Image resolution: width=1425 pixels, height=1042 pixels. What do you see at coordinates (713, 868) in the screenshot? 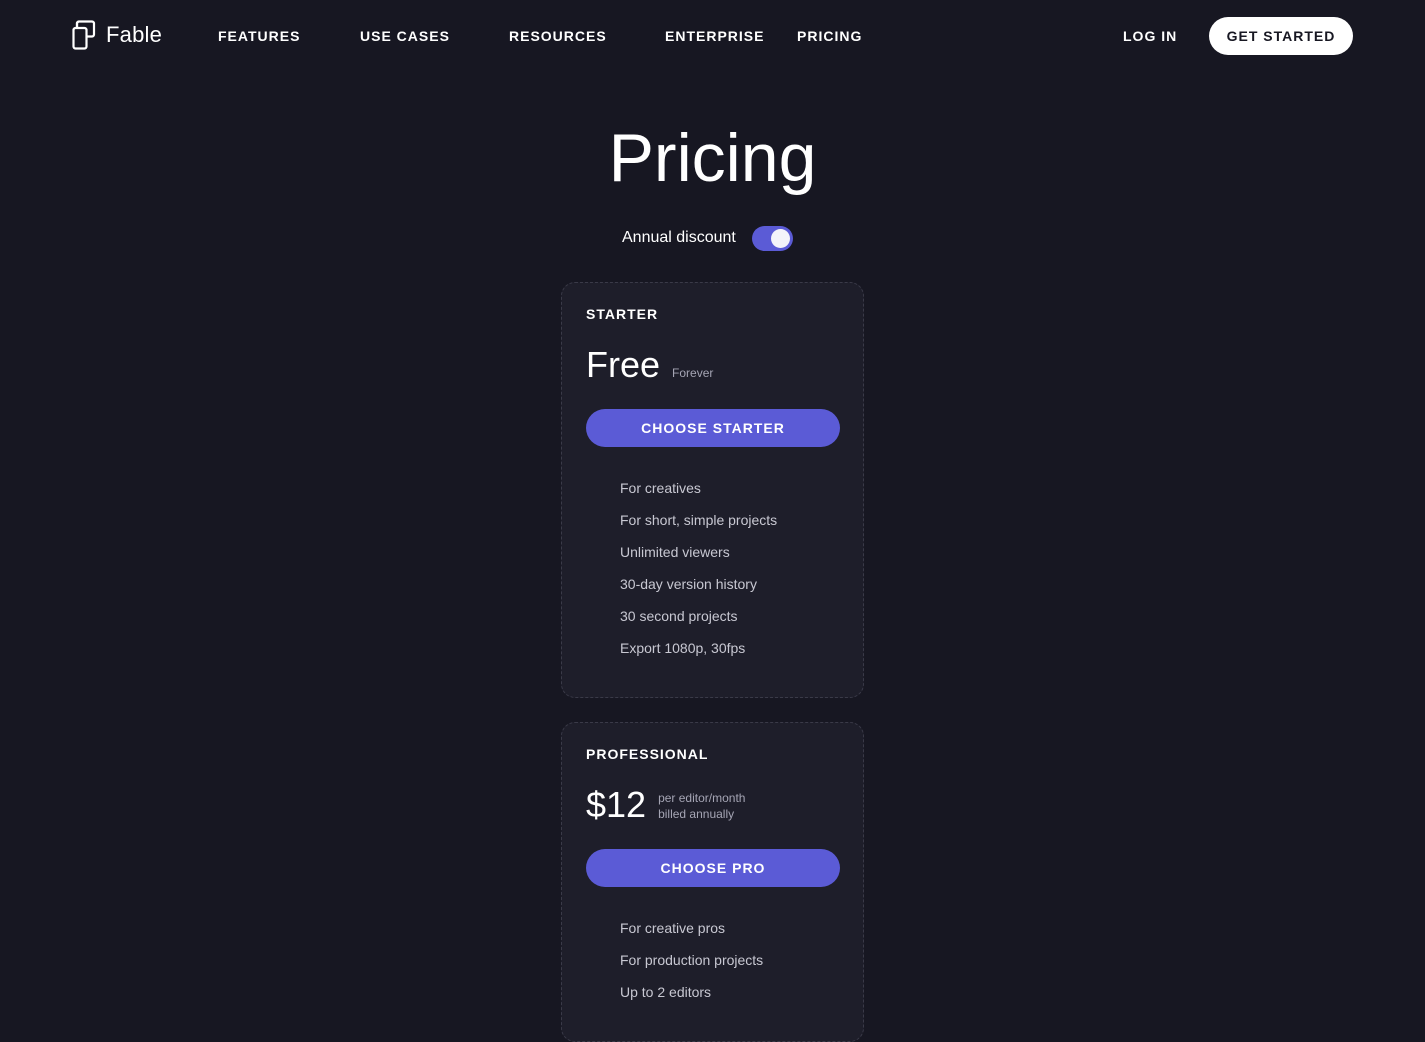
I see `choose-pro-button: CHOOSE PRO` at bounding box center [713, 868].